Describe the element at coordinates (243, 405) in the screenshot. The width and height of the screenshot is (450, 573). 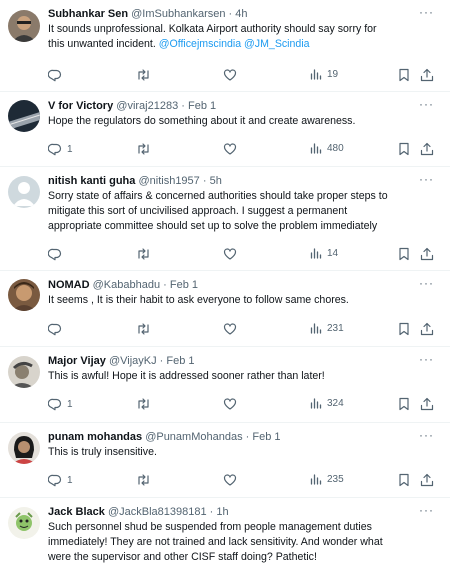
I see `action-bar: 1 324` at that location.